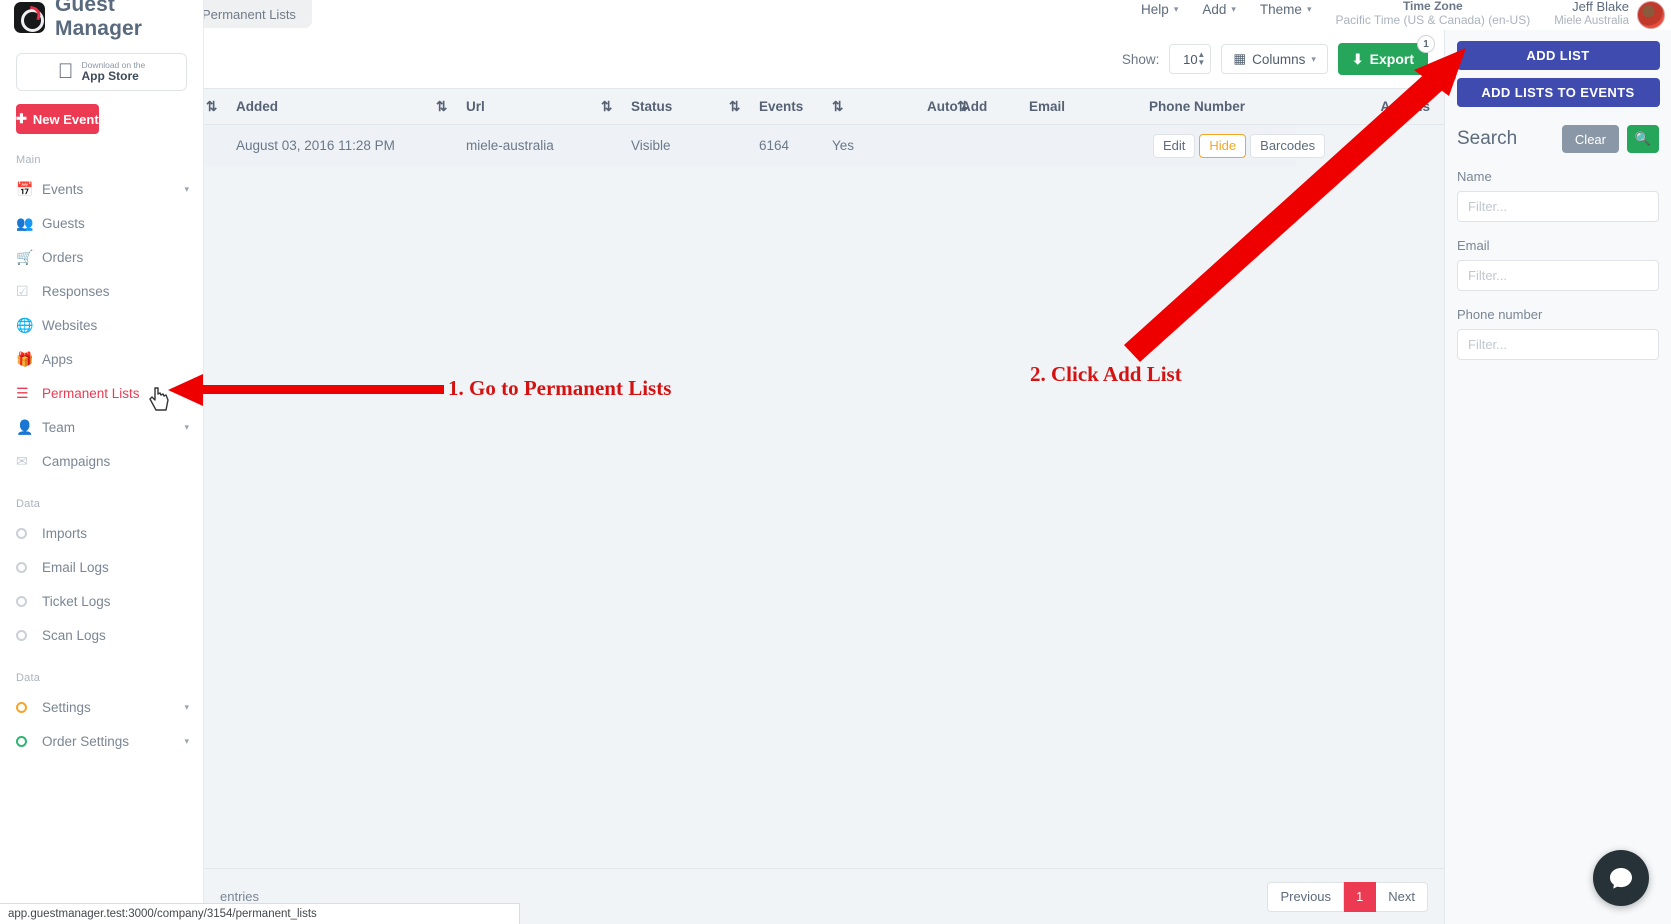 Image resolution: width=1671 pixels, height=924 pixels. What do you see at coordinates (57, 119) in the screenshot?
I see `new-event-button: ✚ New Event` at bounding box center [57, 119].